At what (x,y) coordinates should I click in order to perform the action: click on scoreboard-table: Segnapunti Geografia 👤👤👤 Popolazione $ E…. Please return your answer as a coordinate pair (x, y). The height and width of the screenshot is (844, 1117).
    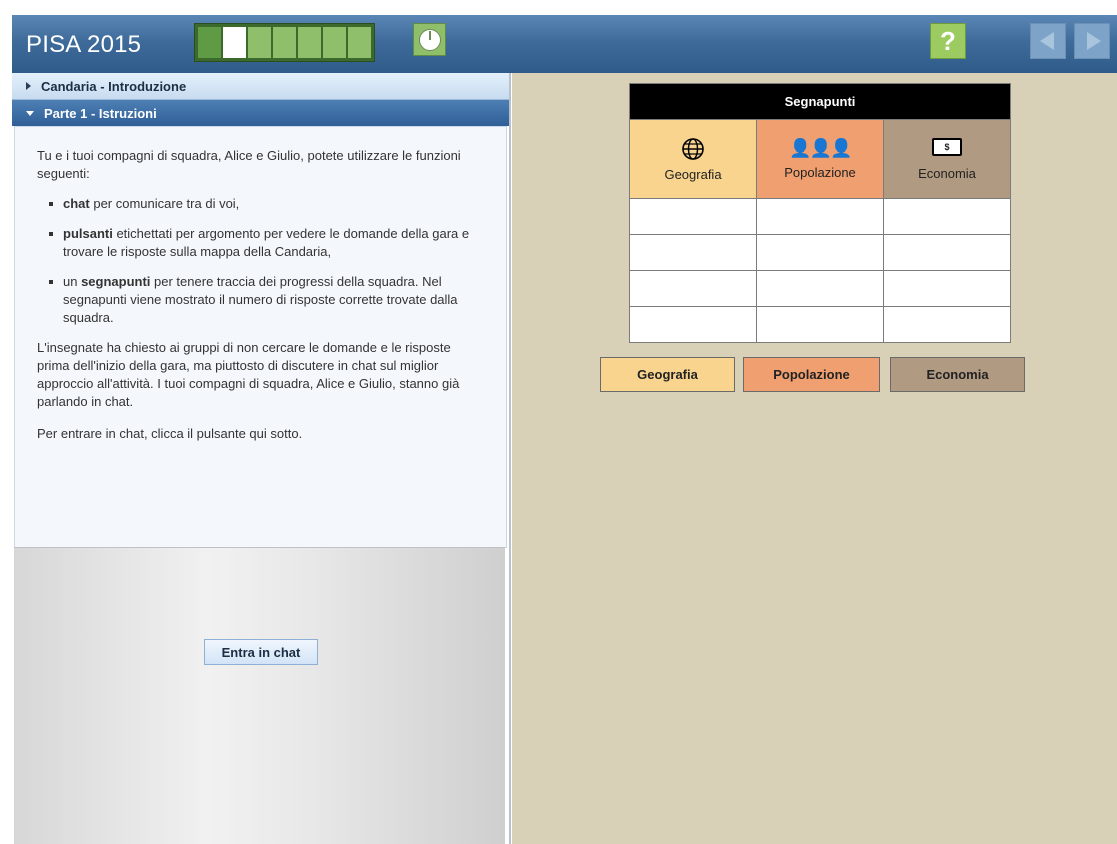
    Looking at the image, I should click on (820, 213).